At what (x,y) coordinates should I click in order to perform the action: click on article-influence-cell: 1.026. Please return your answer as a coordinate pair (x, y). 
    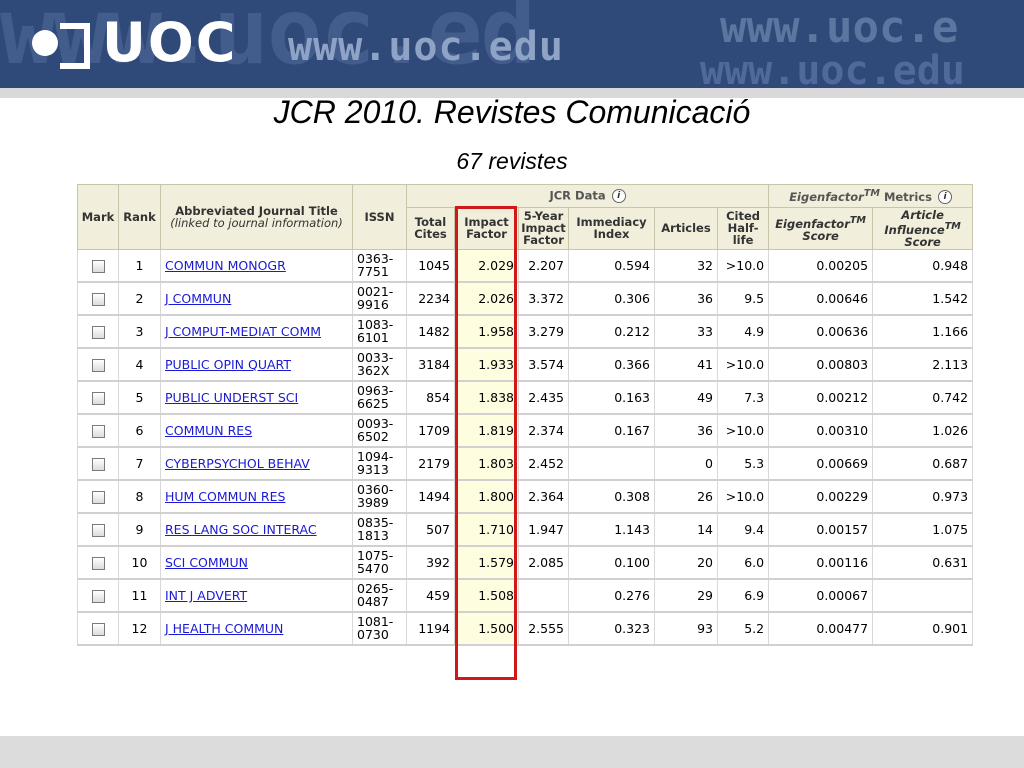
    Looking at the image, I should click on (923, 430).